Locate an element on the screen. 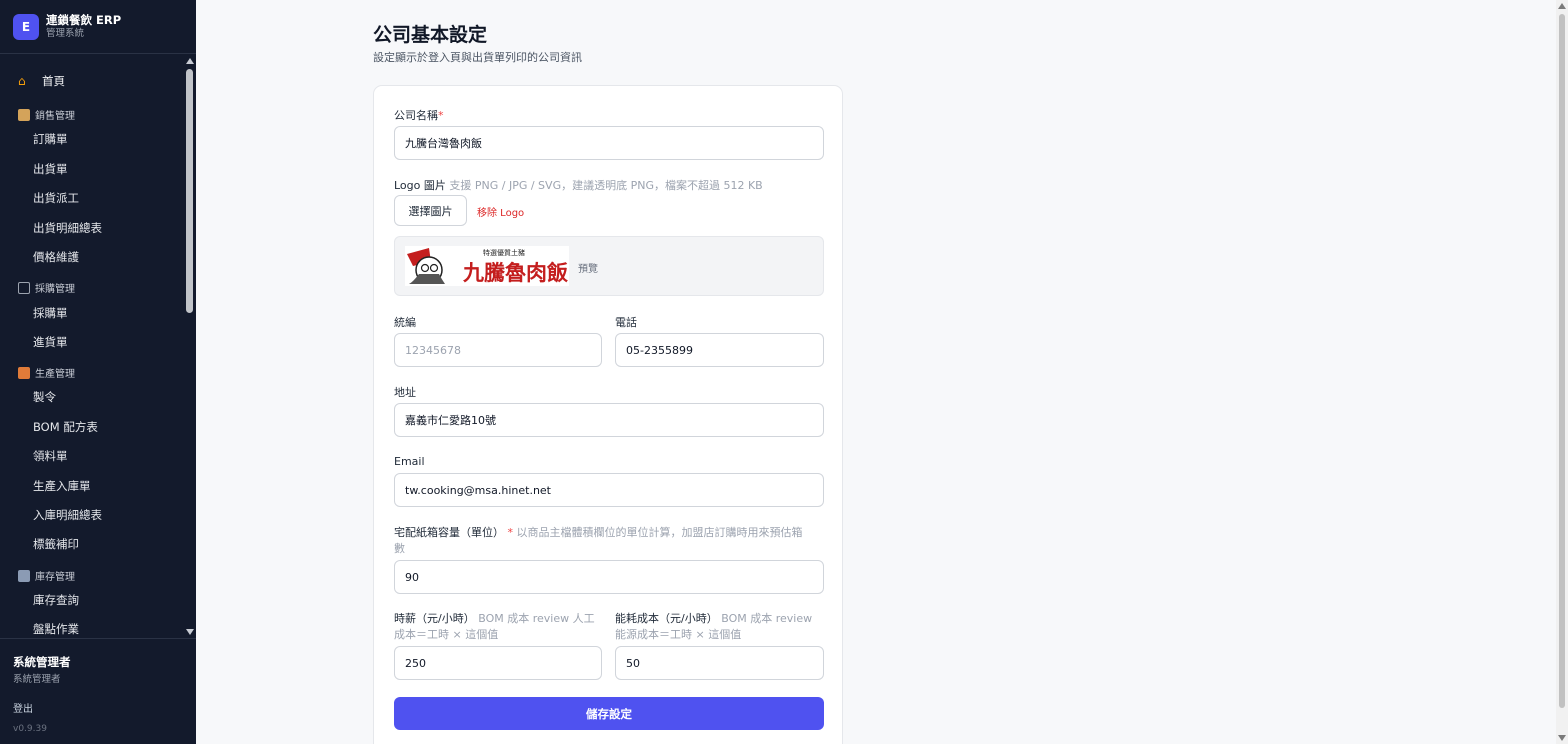  user-panel: 系統管理者 系統管理者 登出 v0.9.39 is located at coordinates (98, 691).